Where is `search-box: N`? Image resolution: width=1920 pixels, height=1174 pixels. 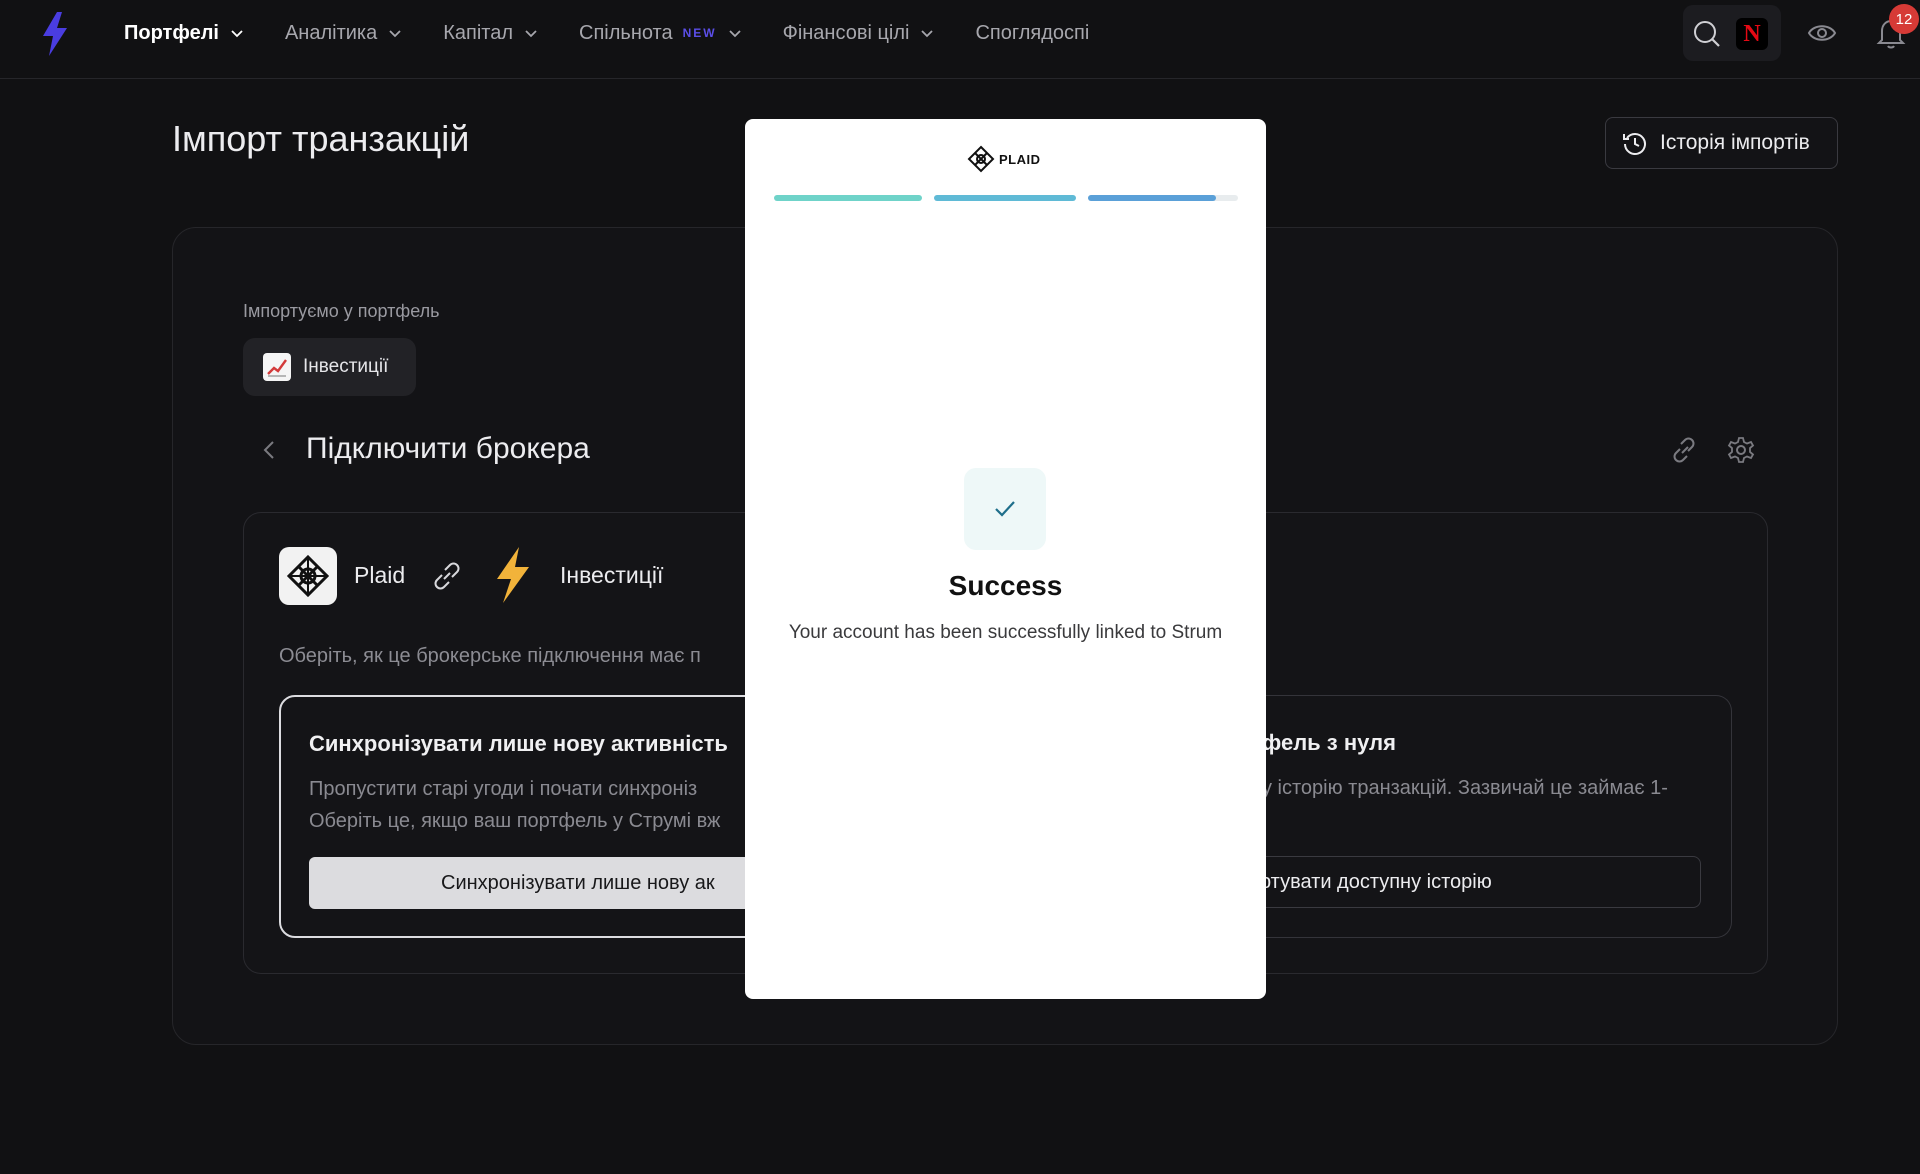
search-box: N is located at coordinates (1732, 33).